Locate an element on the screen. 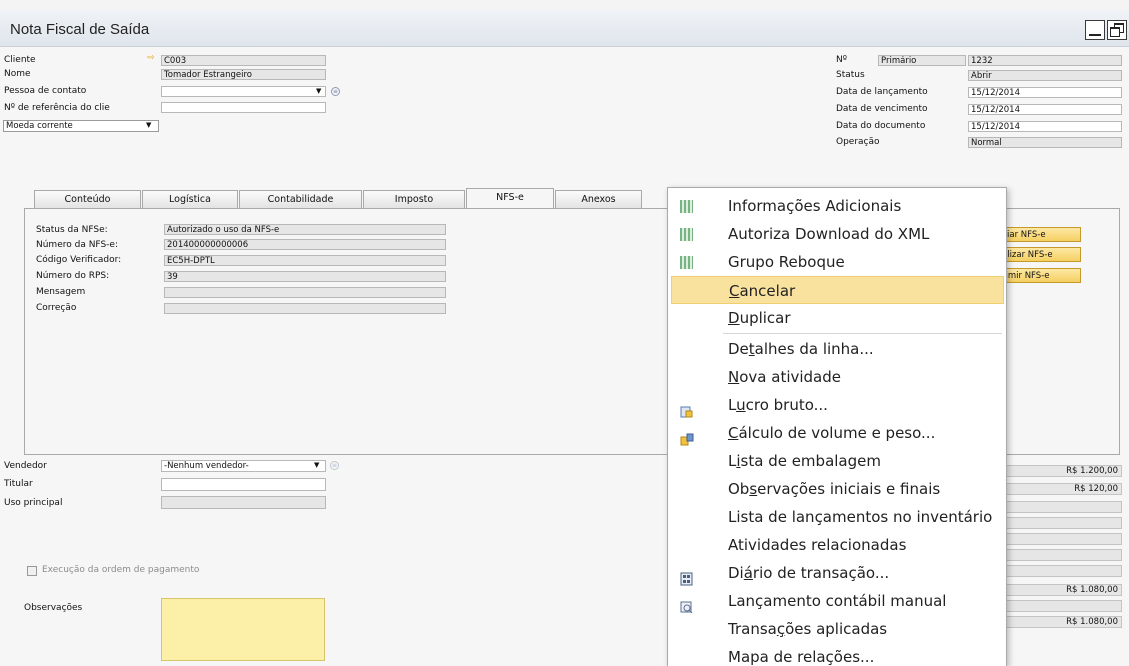  menu-item-nova-atividade: Nova atividade is located at coordinates (837, 377).